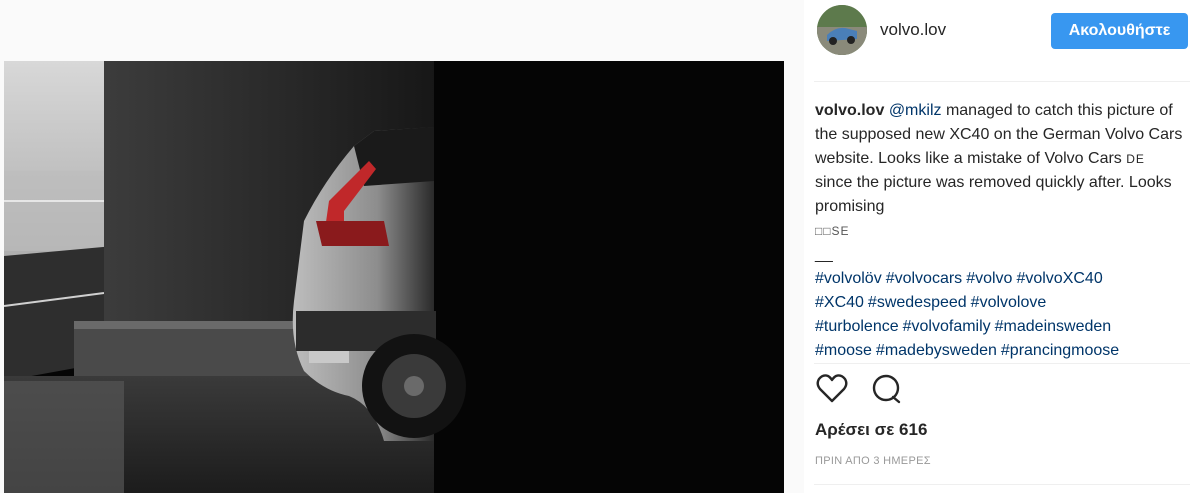 The height and width of the screenshot is (493, 1200). Describe the element at coordinates (843, 350) in the screenshot. I see `hashtag-link: #moose` at that location.